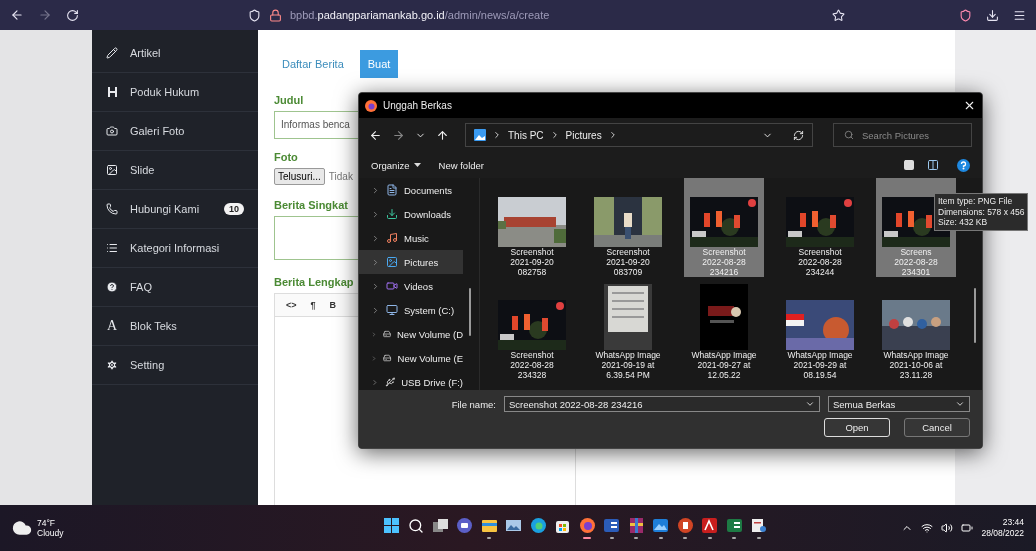 The height and width of the screenshot is (551, 1036). What do you see at coordinates (628, 272) in the screenshot?
I see `file-name: 083709` at bounding box center [628, 272].